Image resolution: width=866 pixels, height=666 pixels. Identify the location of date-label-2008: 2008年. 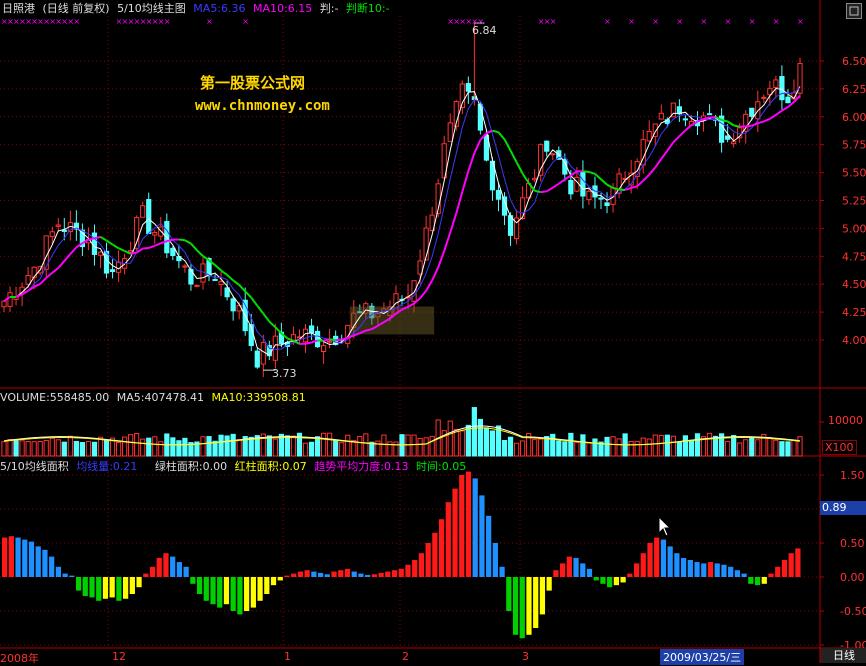
(19, 658).